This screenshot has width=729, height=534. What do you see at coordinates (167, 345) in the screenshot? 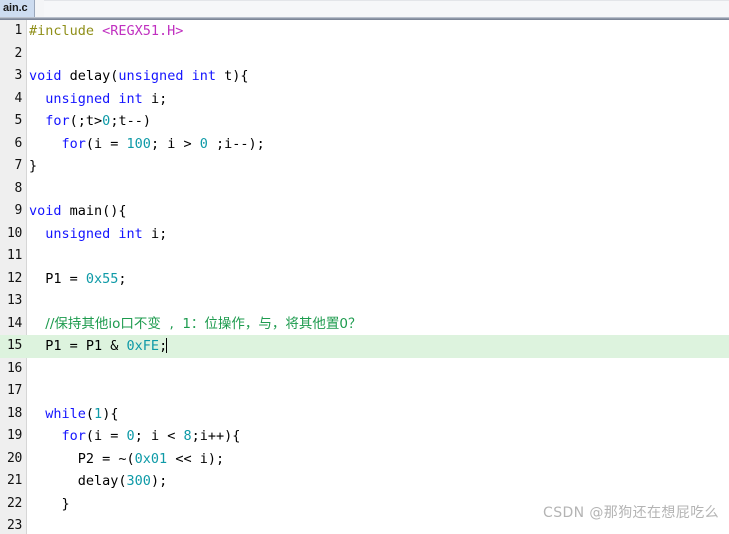
I see `text-cursor` at bounding box center [167, 345].